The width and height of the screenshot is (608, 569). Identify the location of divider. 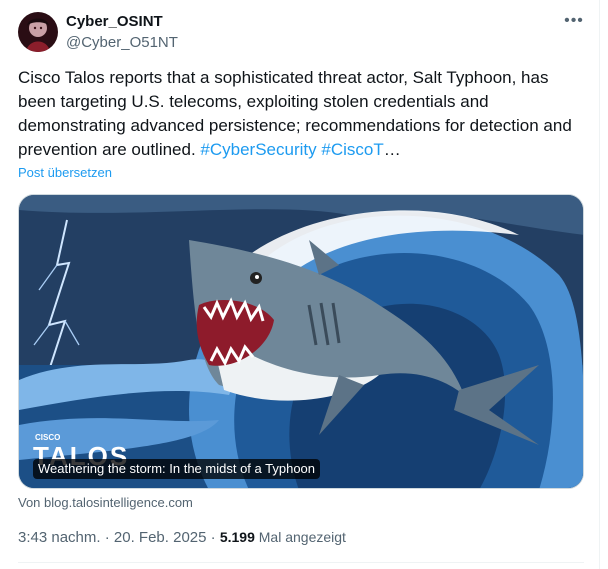
(301, 562).